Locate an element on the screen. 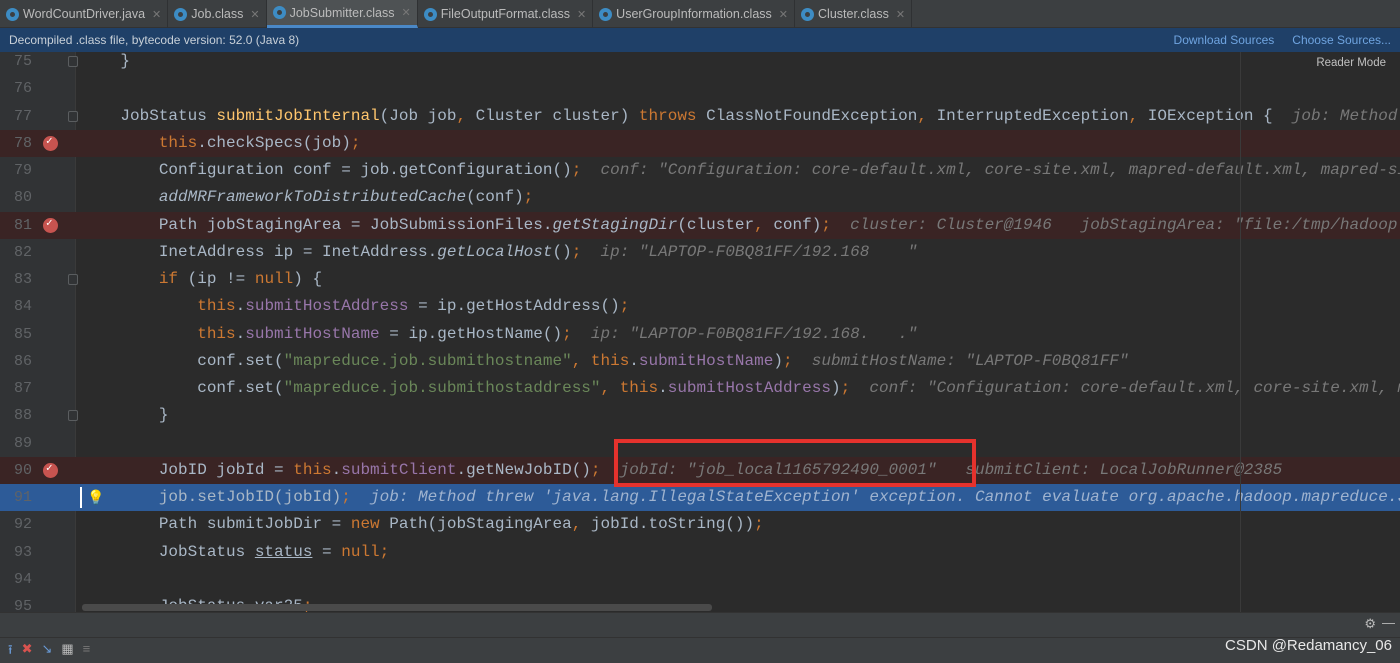  gear-icon: ⚙ is located at coordinates (1370, 624).